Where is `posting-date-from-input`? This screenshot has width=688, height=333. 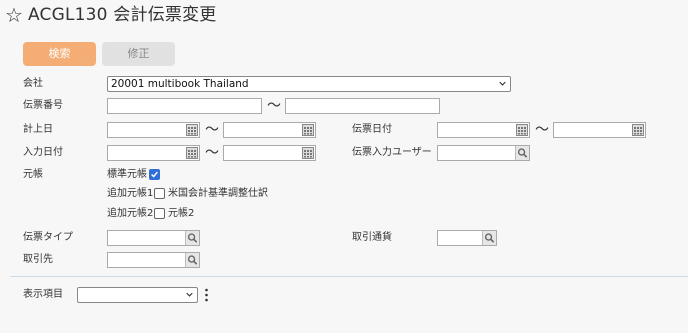 posting-date-from-input is located at coordinates (153, 130).